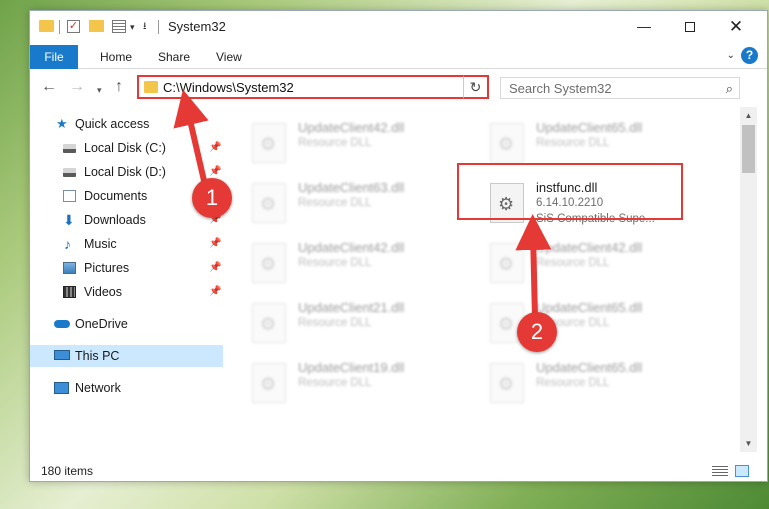  What do you see at coordinates (340, 200) in the screenshot?
I see `file-item: UpdateClient63.dll Resource DLL` at bounding box center [340, 200].